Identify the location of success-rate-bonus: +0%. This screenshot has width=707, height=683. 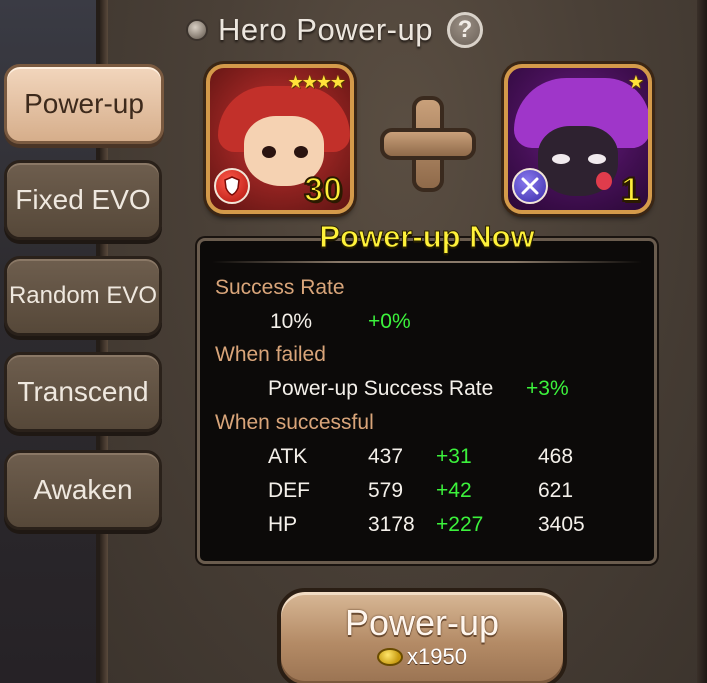
(389, 321).